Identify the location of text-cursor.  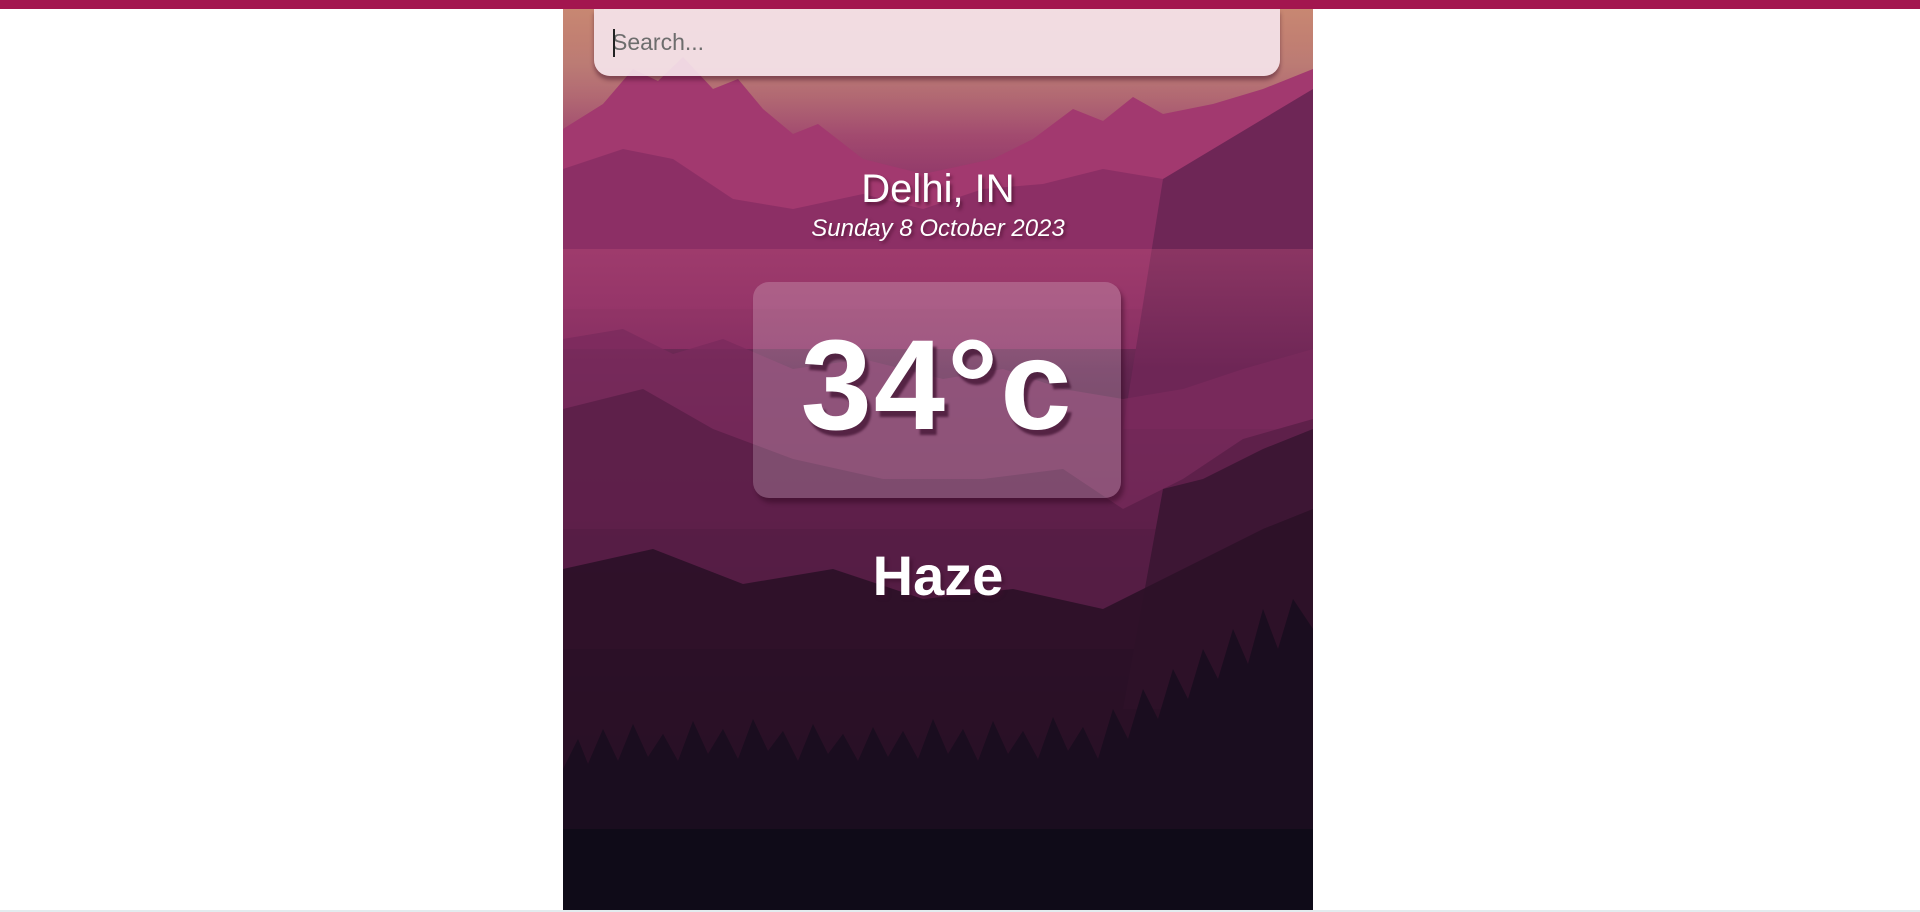
(614, 43).